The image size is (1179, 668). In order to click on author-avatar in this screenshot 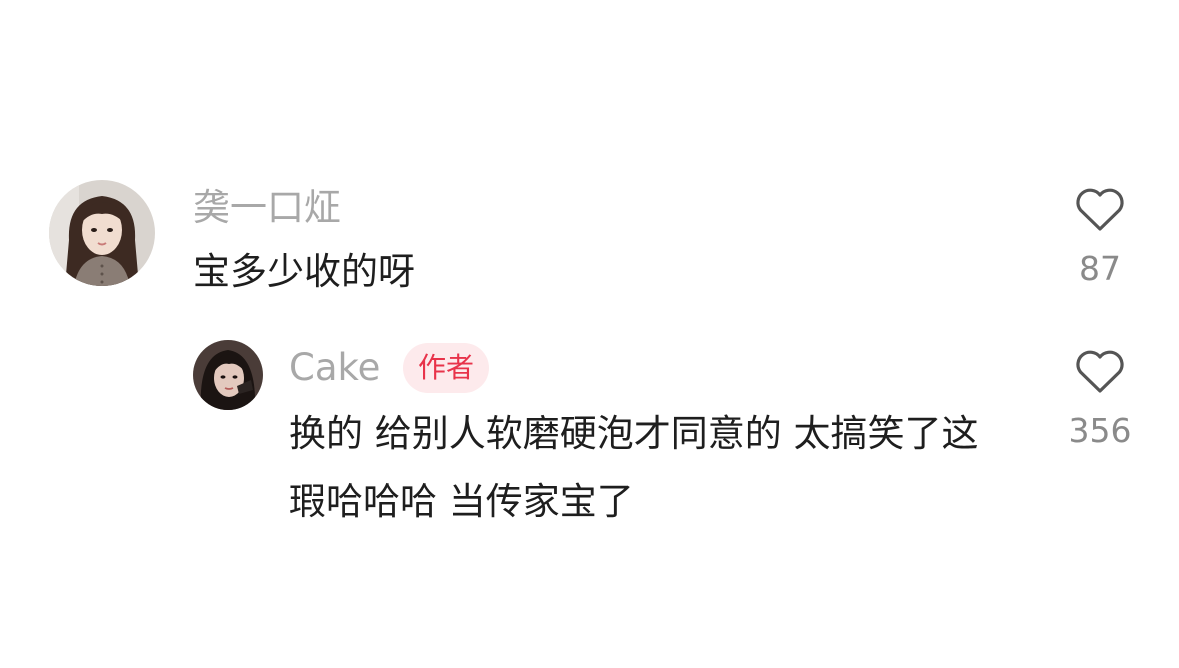, I will do `click(228, 375)`.